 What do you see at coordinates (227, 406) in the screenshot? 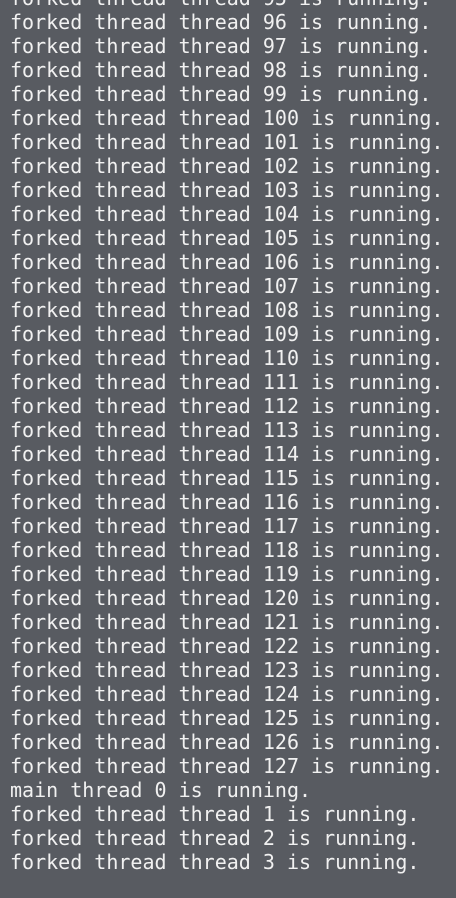
I see `terminal-line: forked thread thread 112 is running.` at bounding box center [227, 406].